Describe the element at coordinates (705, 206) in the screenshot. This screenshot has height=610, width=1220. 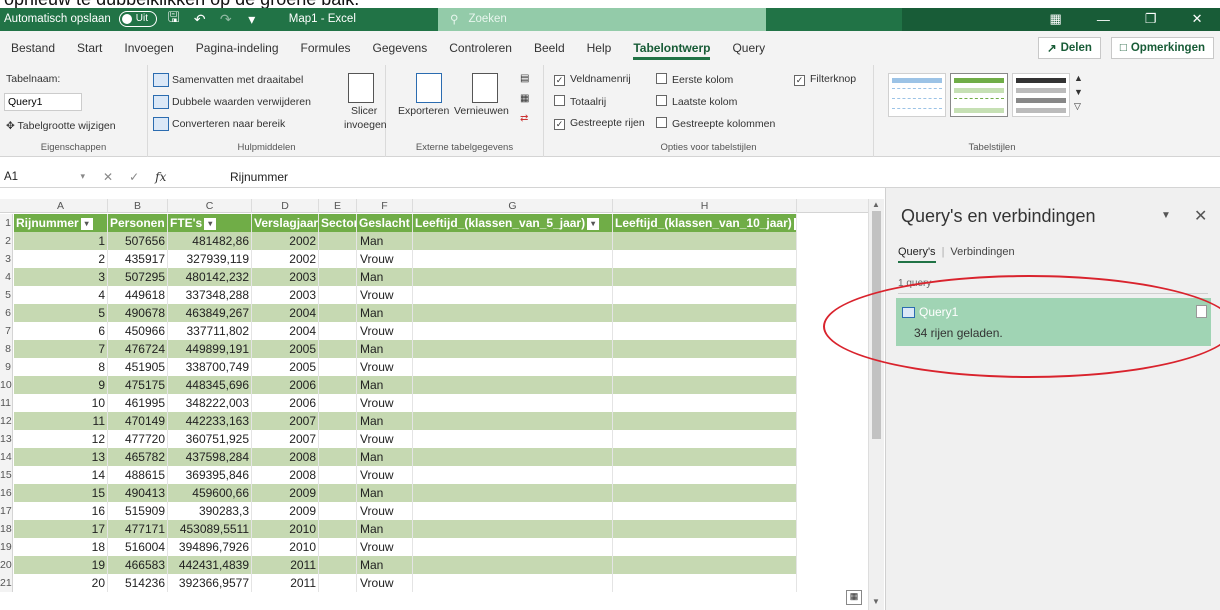
I see `column-header: H` at that location.